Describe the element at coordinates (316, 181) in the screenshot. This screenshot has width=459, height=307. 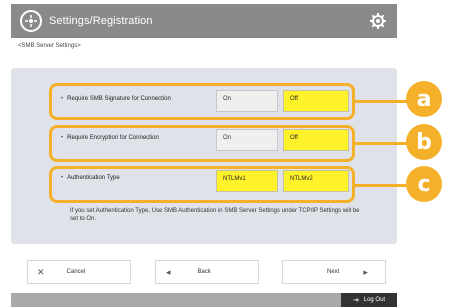
I see `ntlmv2-button: NTLMv2` at that location.